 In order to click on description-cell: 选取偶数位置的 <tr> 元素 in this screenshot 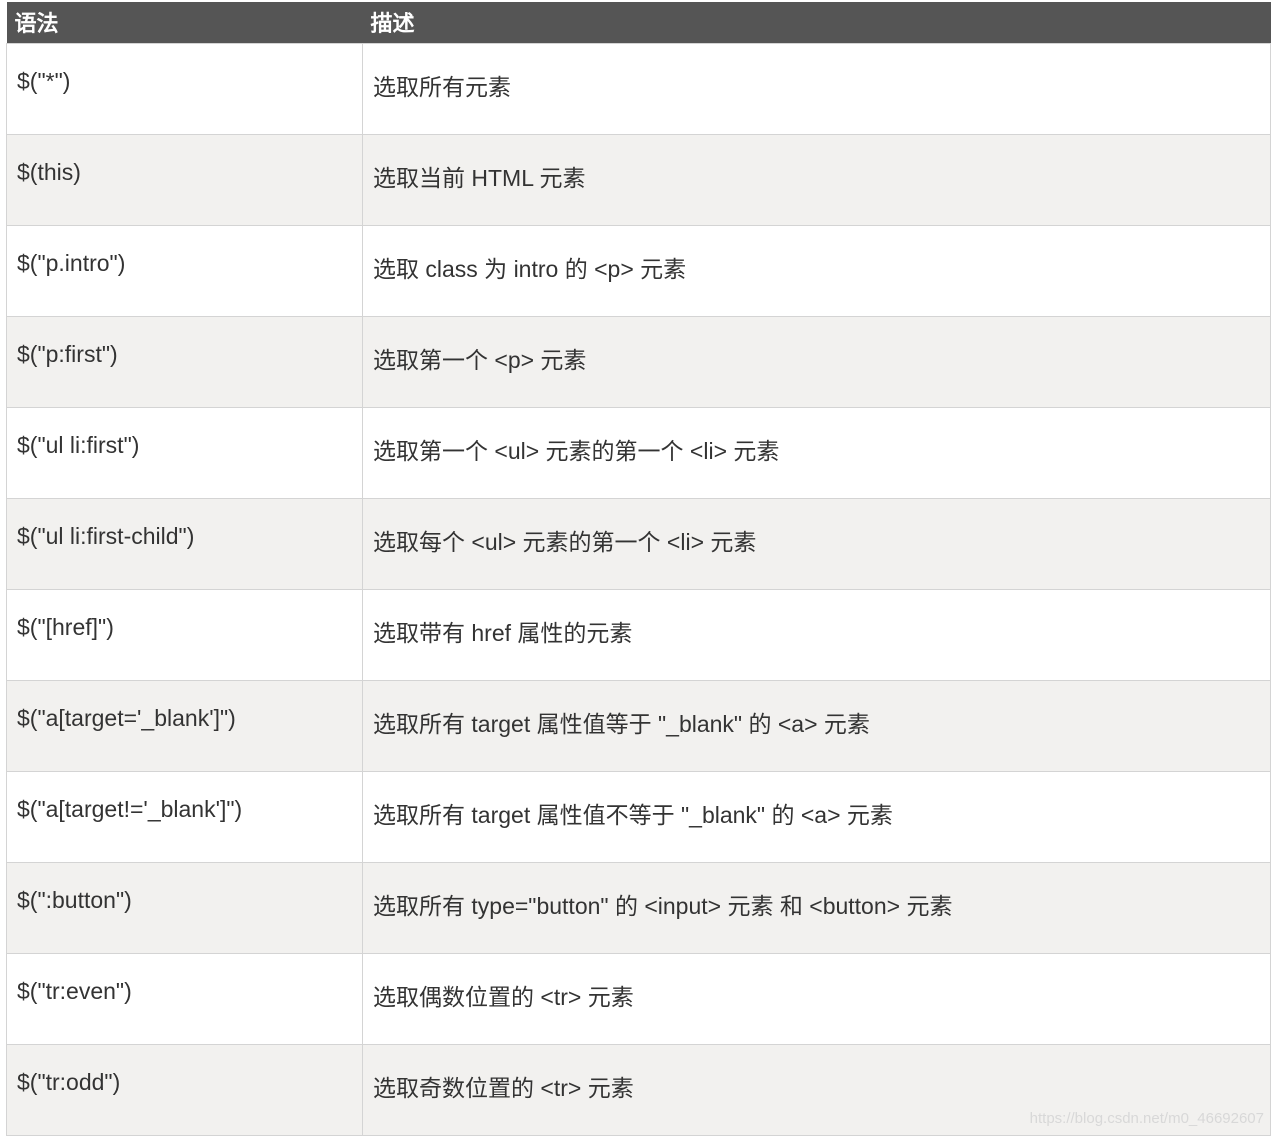, I will do `click(816, 998)`.